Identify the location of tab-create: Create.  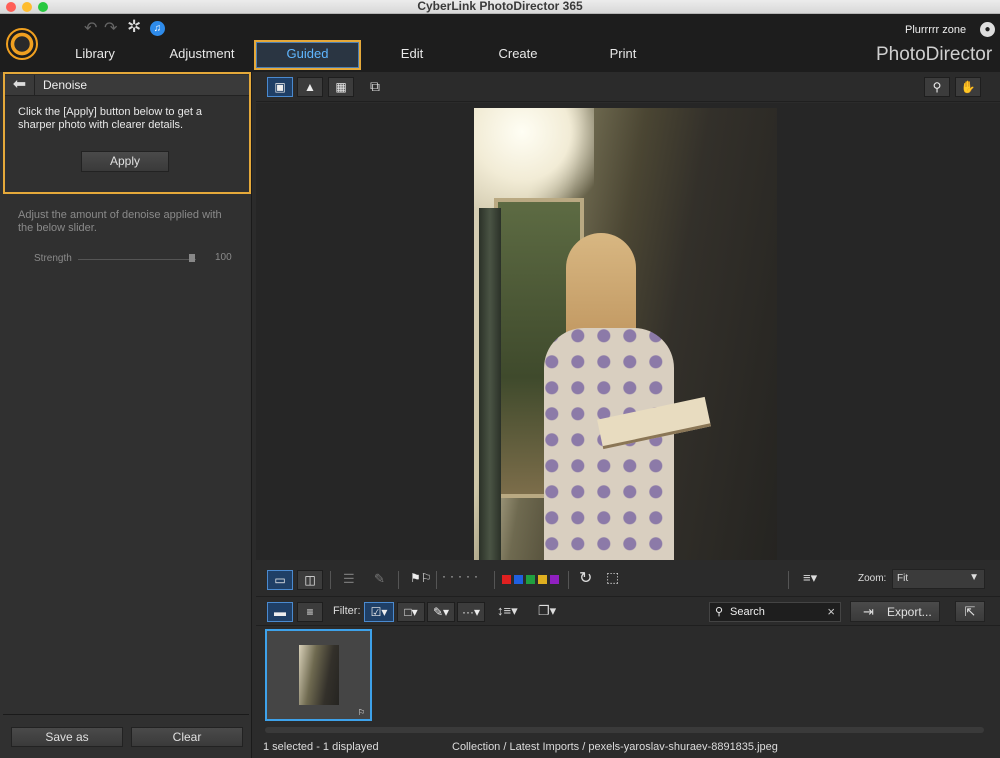
(518, 54).